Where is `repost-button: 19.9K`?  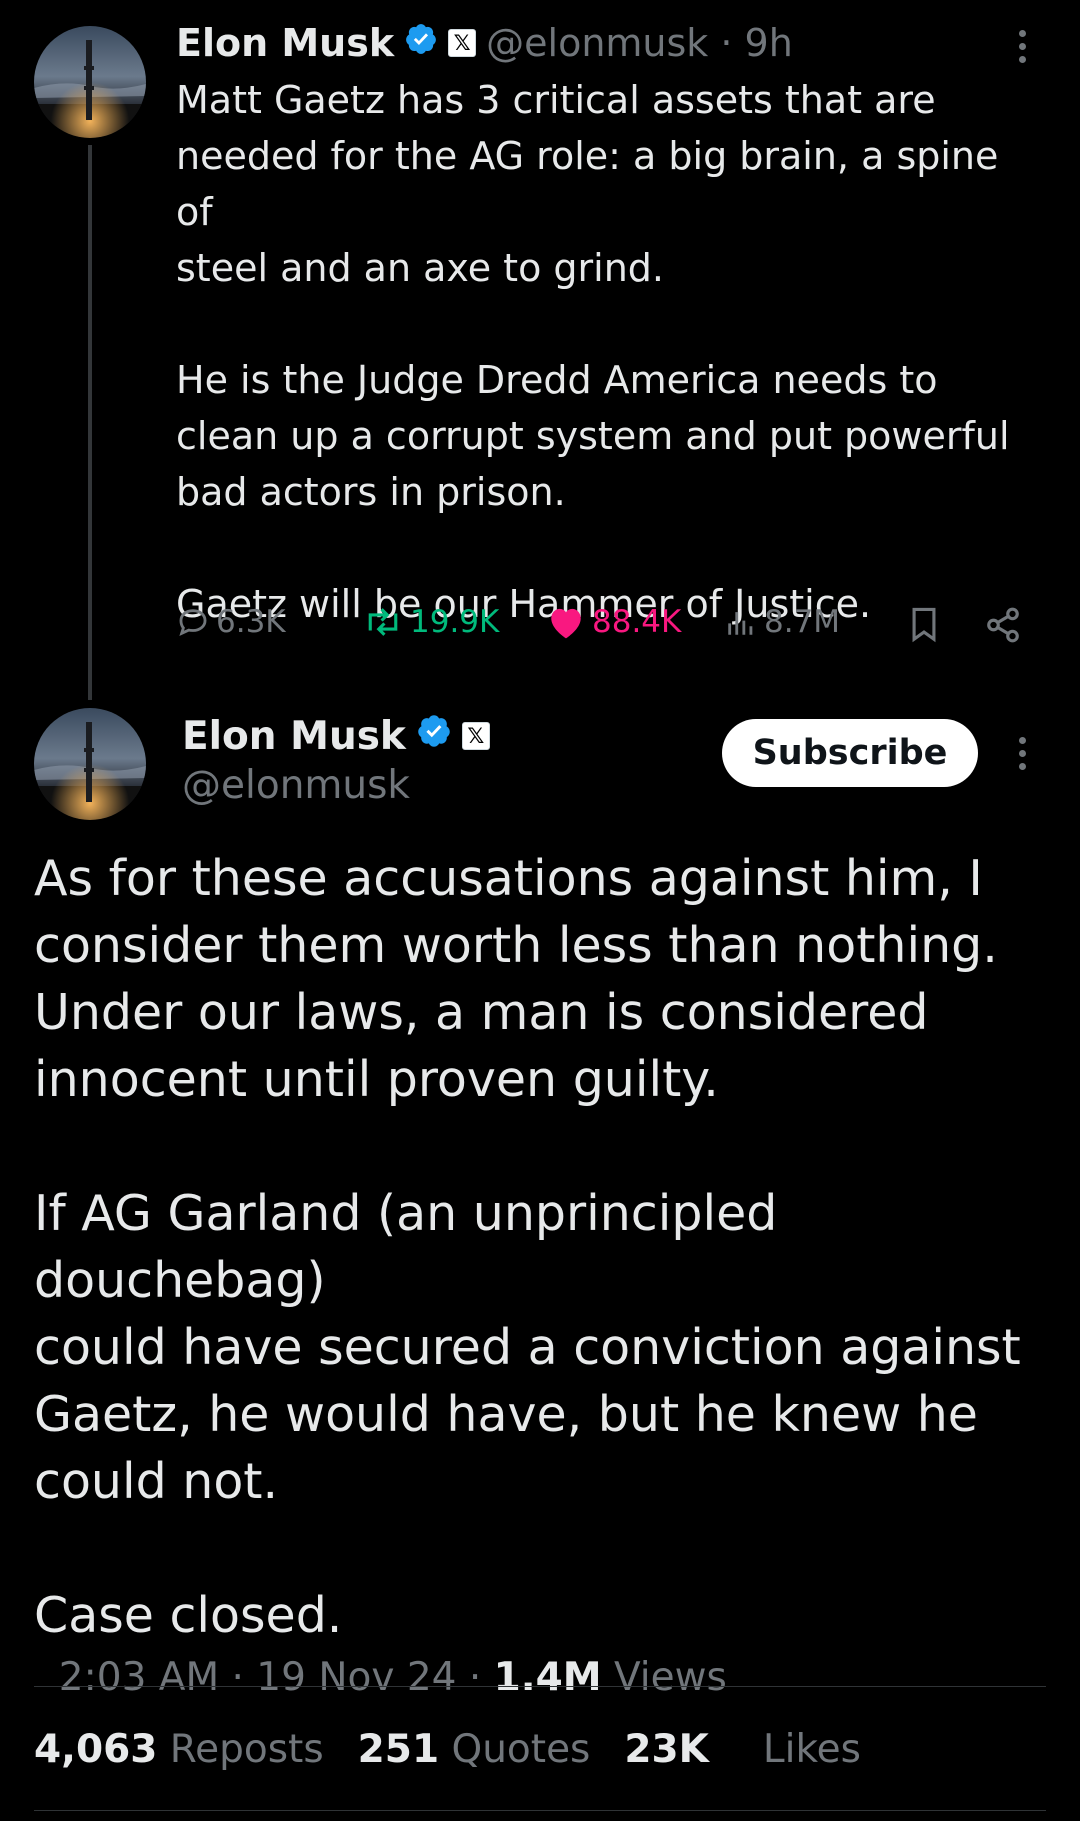
repost-button: 19.9K is located at coordinates (430, 622).